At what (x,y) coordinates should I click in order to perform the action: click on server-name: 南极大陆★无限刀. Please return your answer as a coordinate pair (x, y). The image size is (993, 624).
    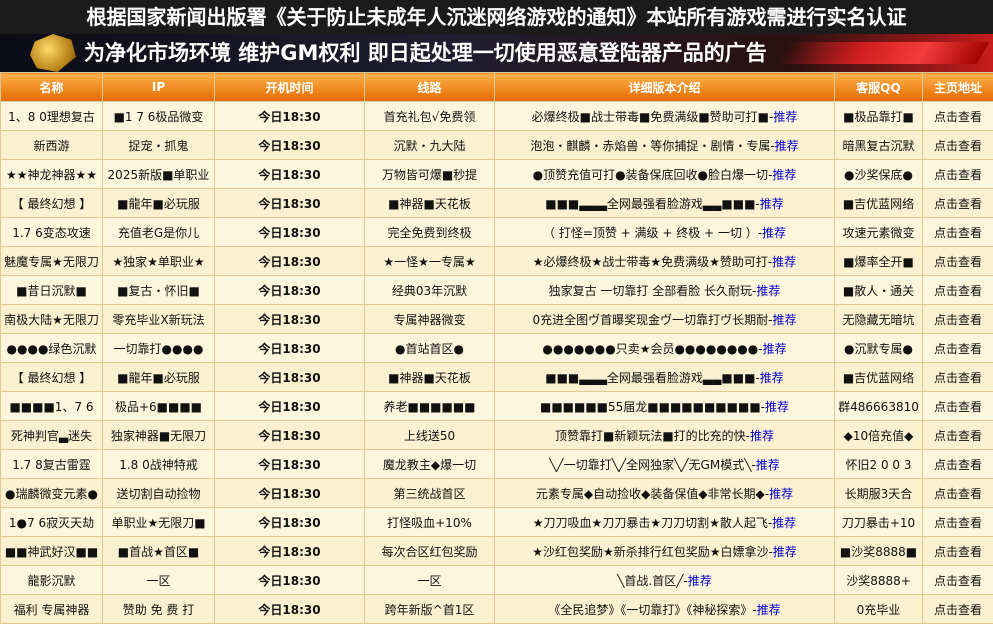
    Looking at the image, I should click on (52, 319).